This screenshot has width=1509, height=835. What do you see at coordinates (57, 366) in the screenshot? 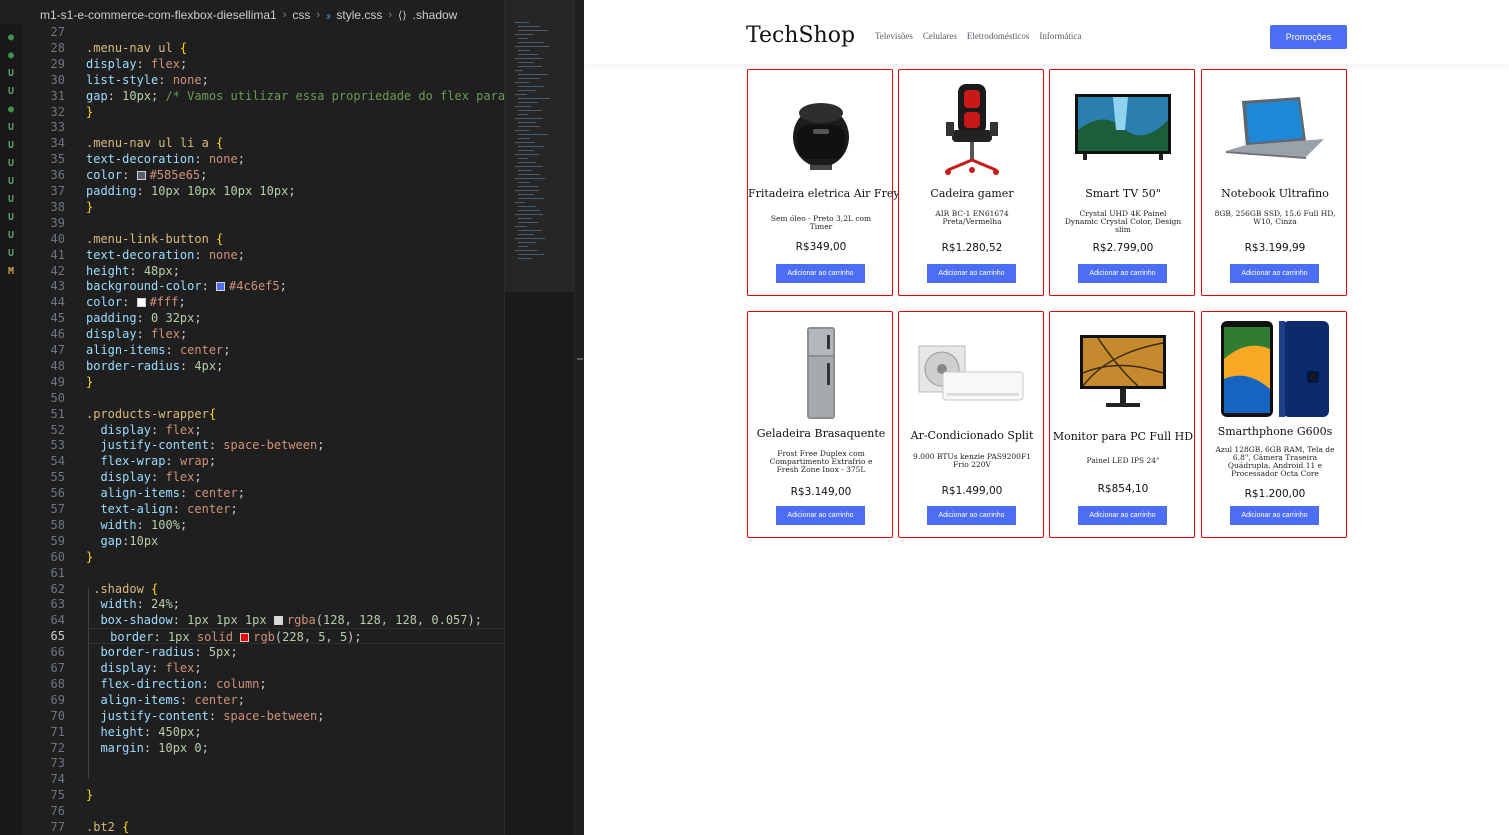
I see `line-number: 48` at bounding box center [57, 366].